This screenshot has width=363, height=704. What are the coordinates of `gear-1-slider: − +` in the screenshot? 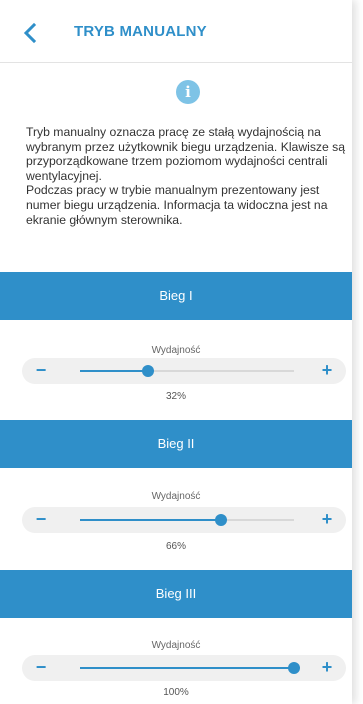 It's located at (184, 371).